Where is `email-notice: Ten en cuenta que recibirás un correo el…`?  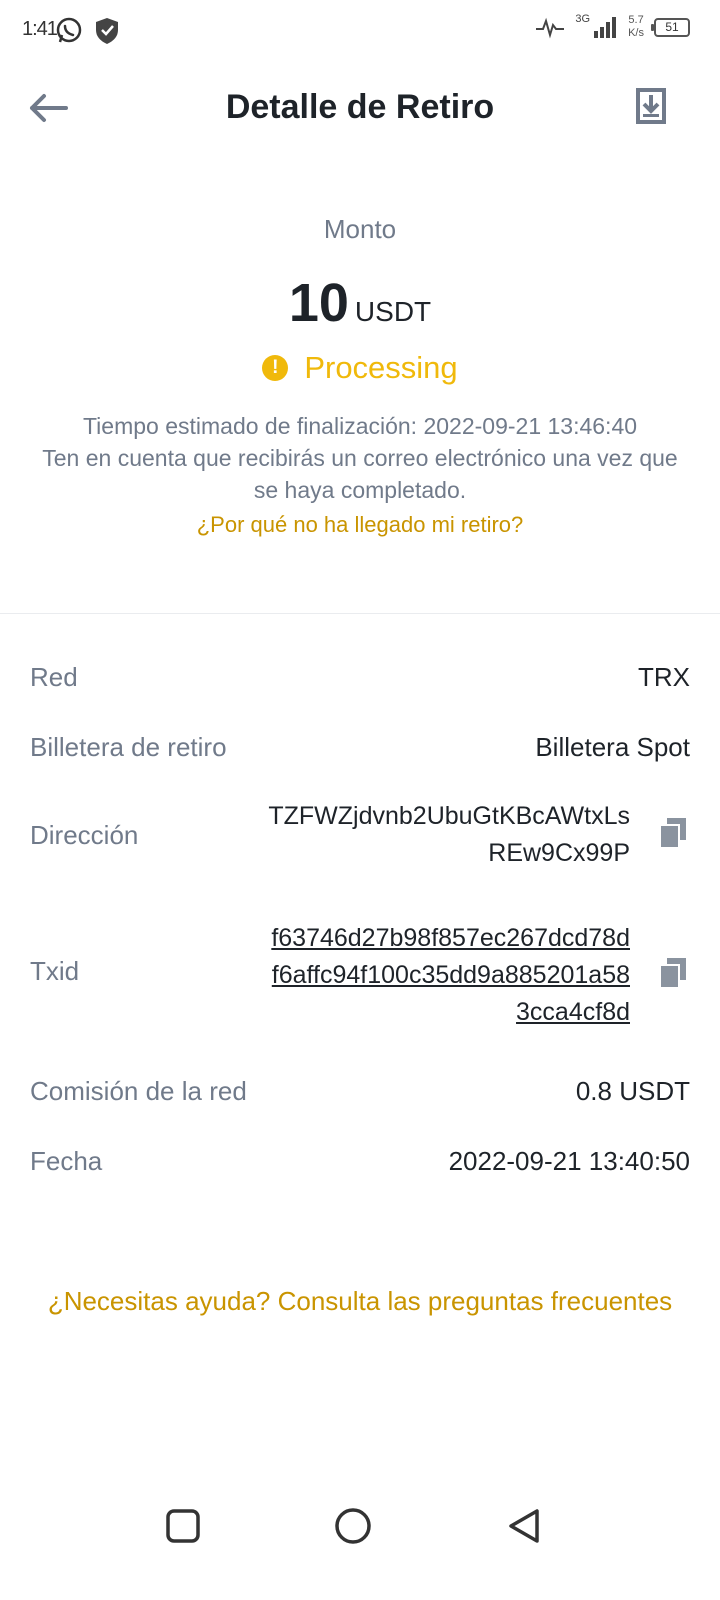
email-notice: Ten en cuenta que recibirás un correo el… is located at coordinates (360, 474).